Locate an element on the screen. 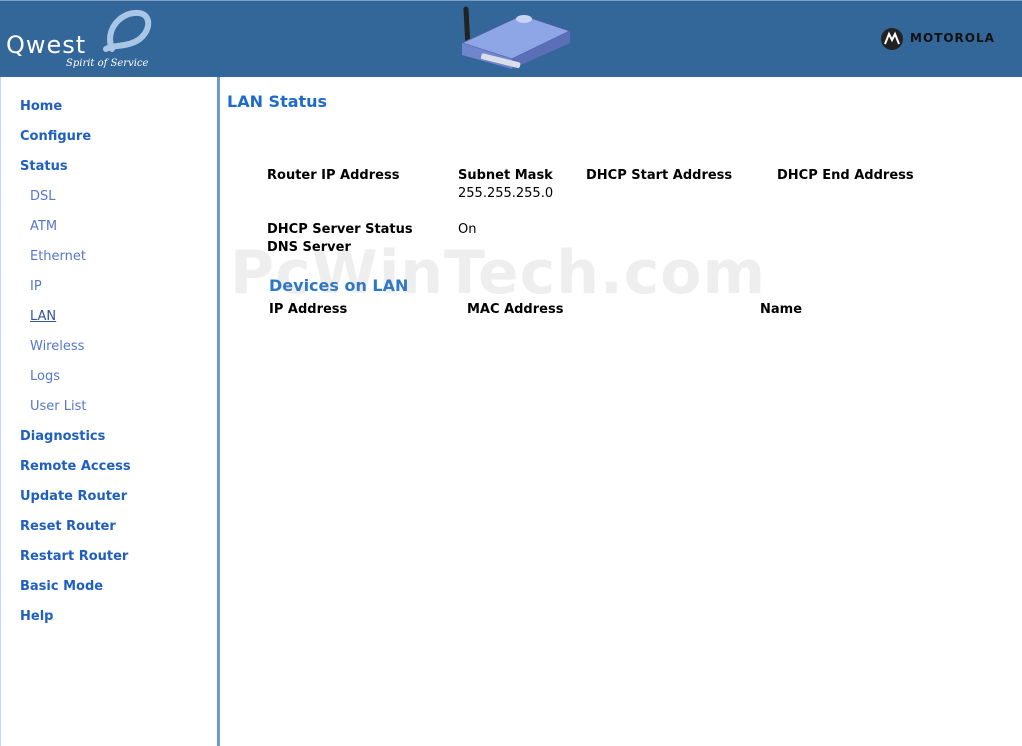  qwest-brand-text: Qwest is located at coordinates (46, 45).